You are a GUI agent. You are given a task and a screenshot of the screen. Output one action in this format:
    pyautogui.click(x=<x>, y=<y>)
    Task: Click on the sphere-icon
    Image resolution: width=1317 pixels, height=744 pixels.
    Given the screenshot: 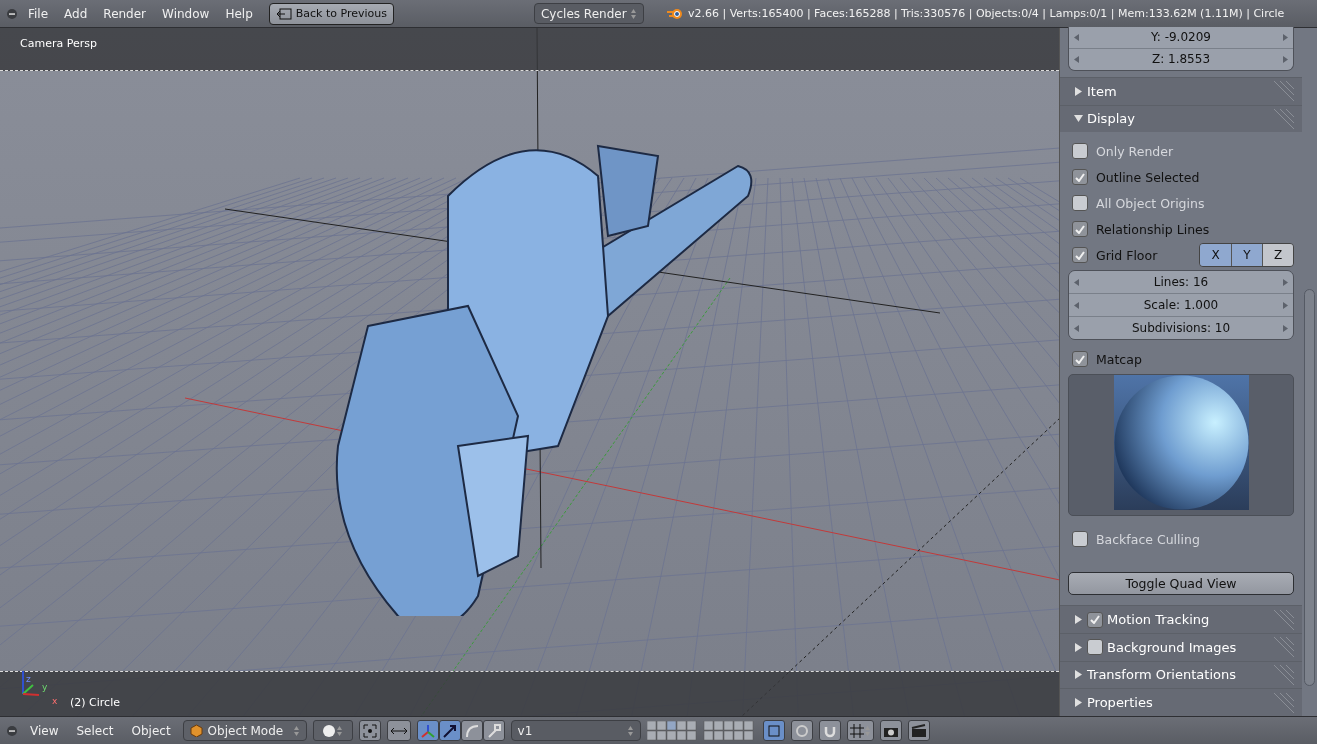 What is the action you would take?
    pyautogui.click(x=329, y=730)
    